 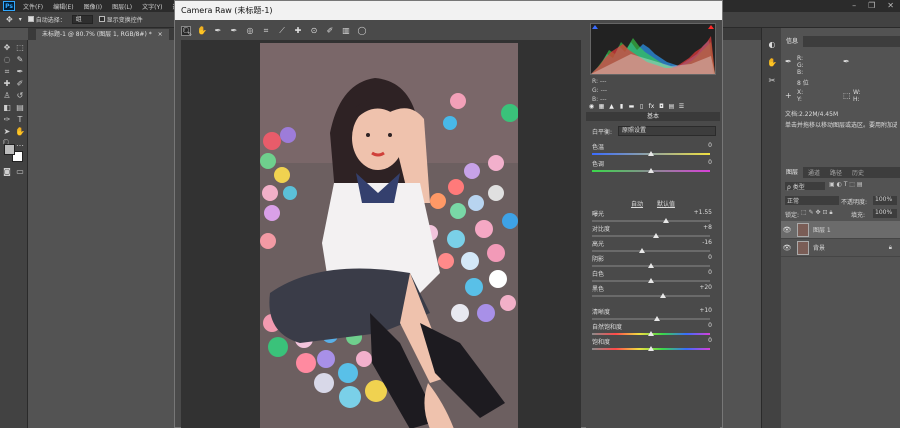 I want to click on maximize-icon: ❐, so click(x=871, y=6).